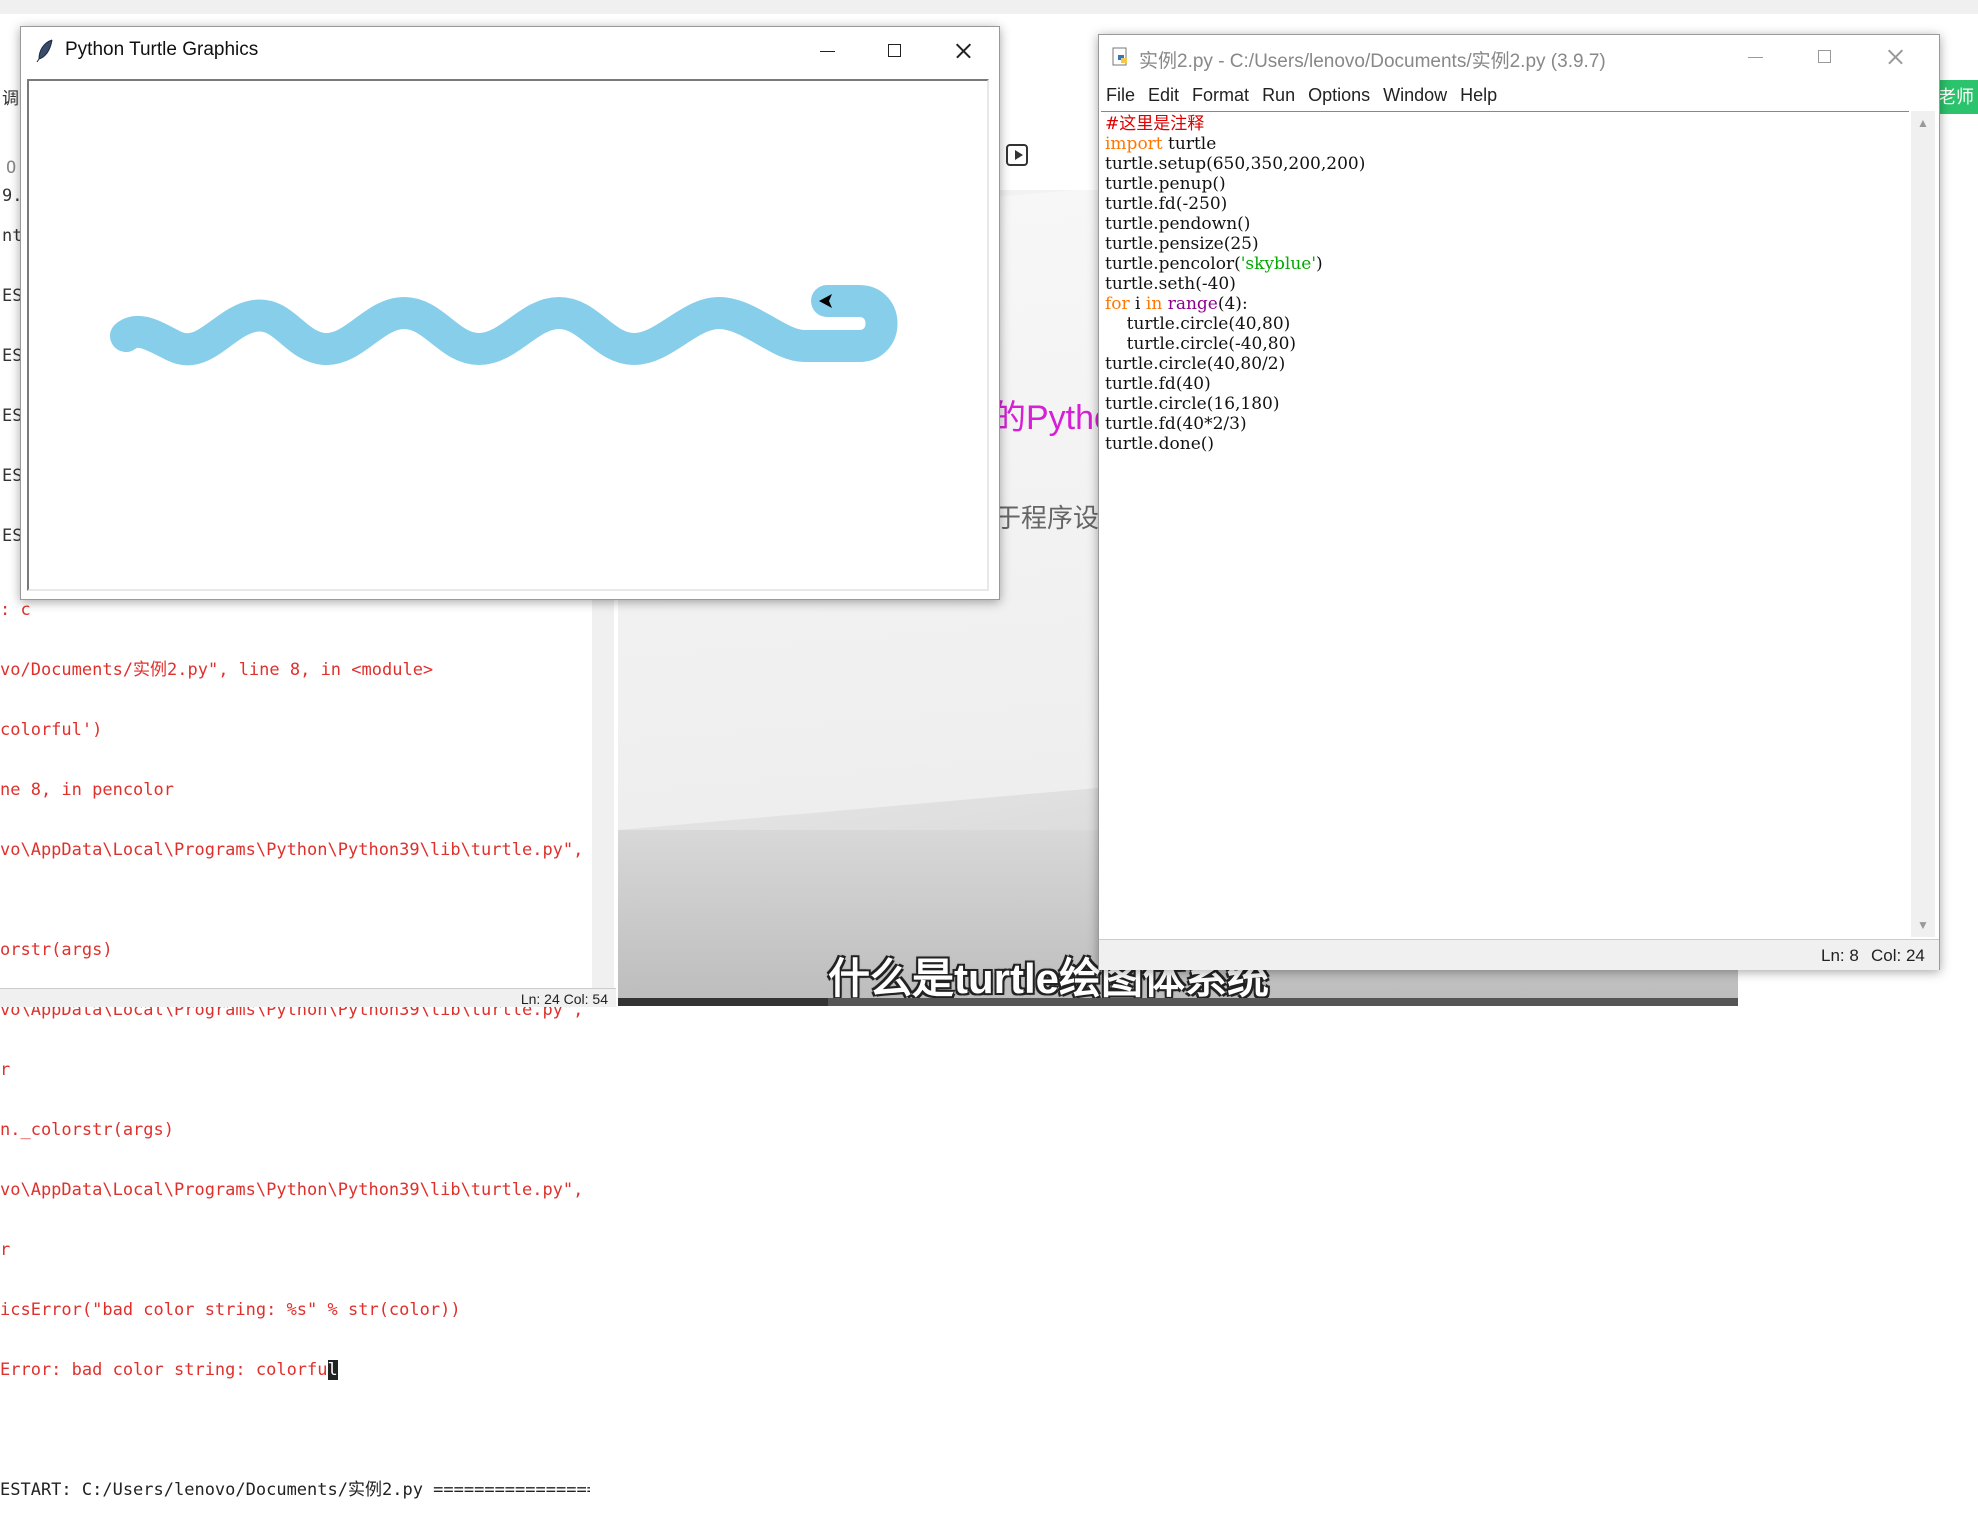 The height and width of the screenshot is (1520, 1978). Describe the element at coordinates (1235, 244) in the screenshot. I see `code-line: turtle.pensize(25)` at that location.